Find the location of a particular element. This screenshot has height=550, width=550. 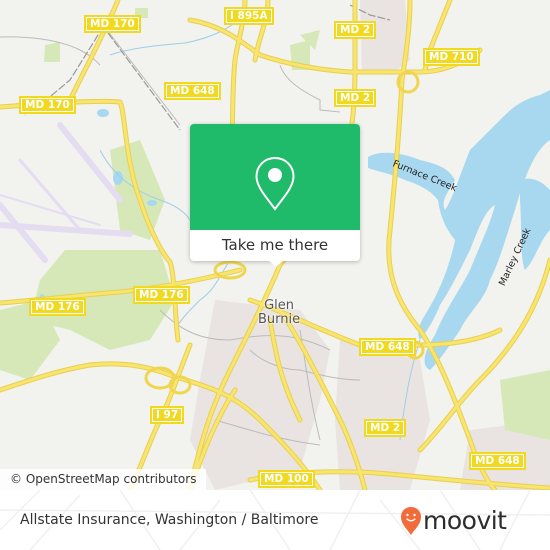

moovit-logo: moovit is located at coordinates (453, 521).